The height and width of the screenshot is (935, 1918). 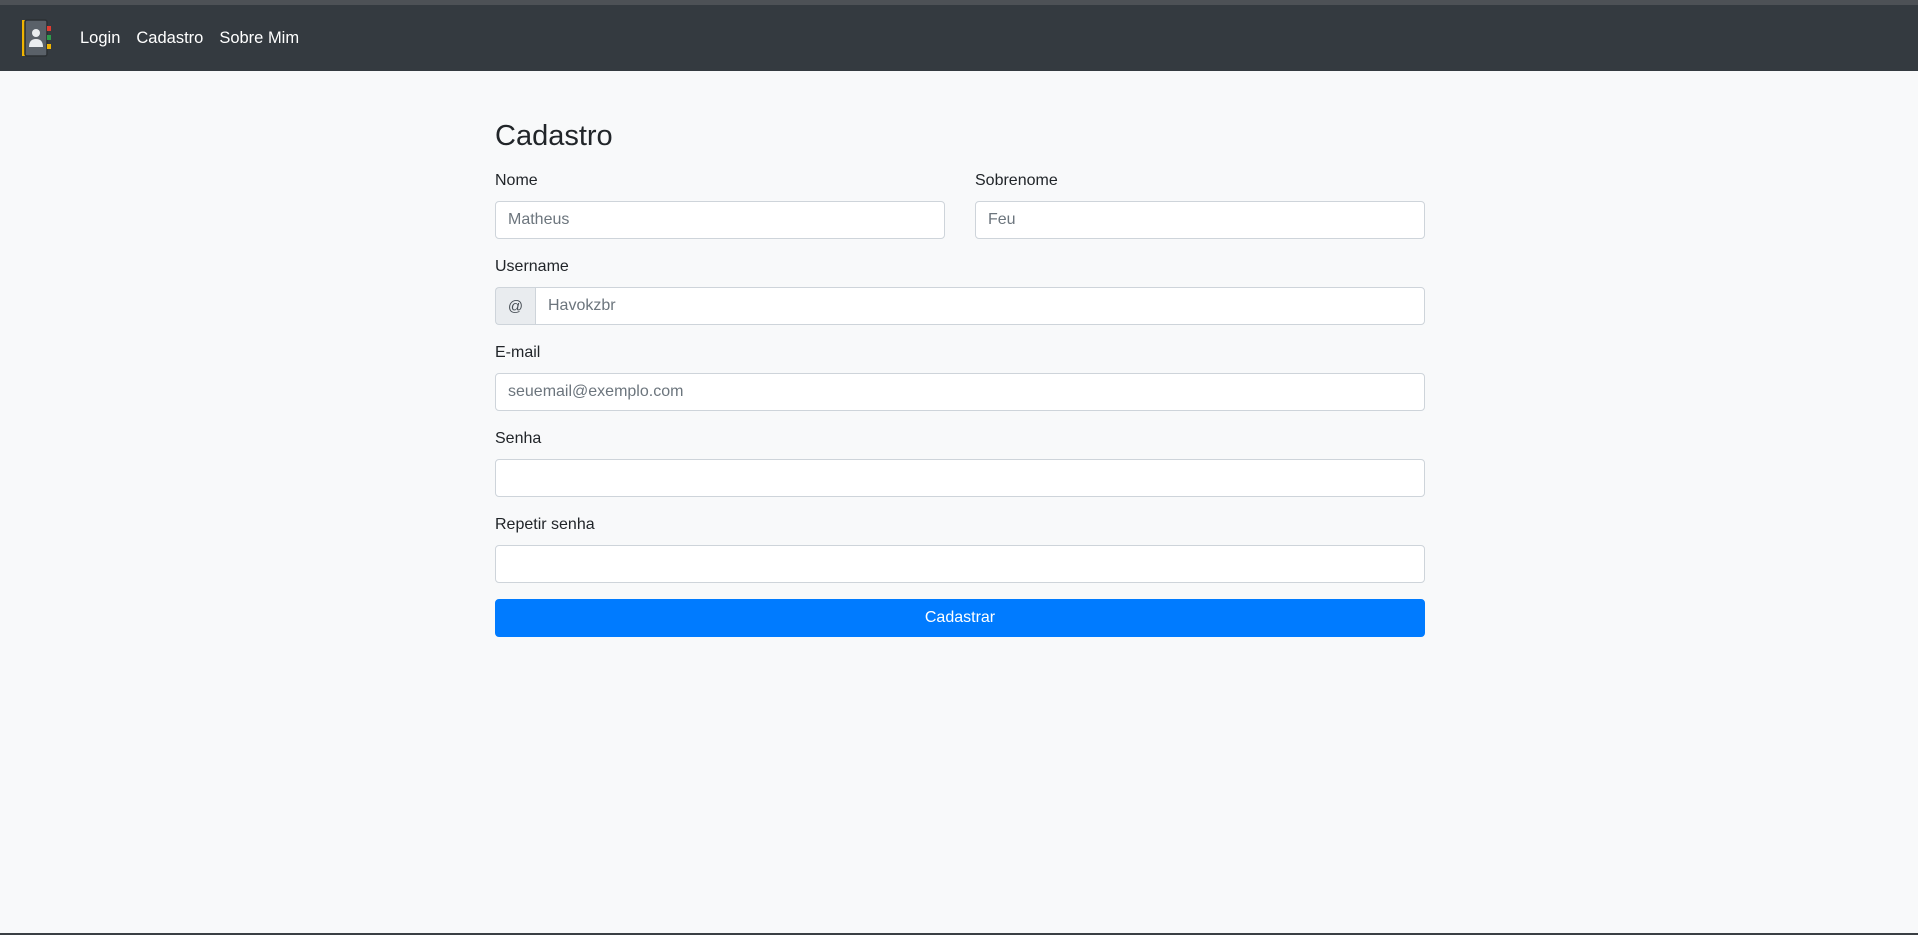 What do you see at coordinates (518, 352) in the screenshot?
I see `email-label: E-mail` at bounding box center [518, 352].